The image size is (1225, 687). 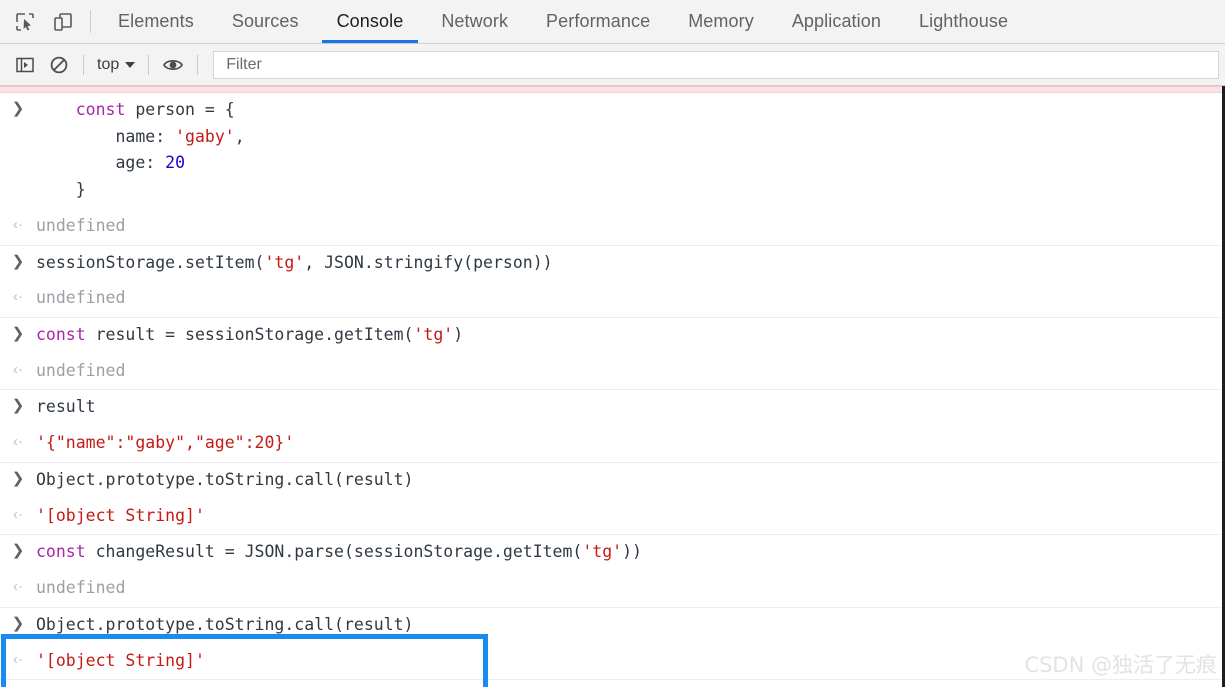 I want to click on console-input-row: ❯ result, so click(x=611, y=408).